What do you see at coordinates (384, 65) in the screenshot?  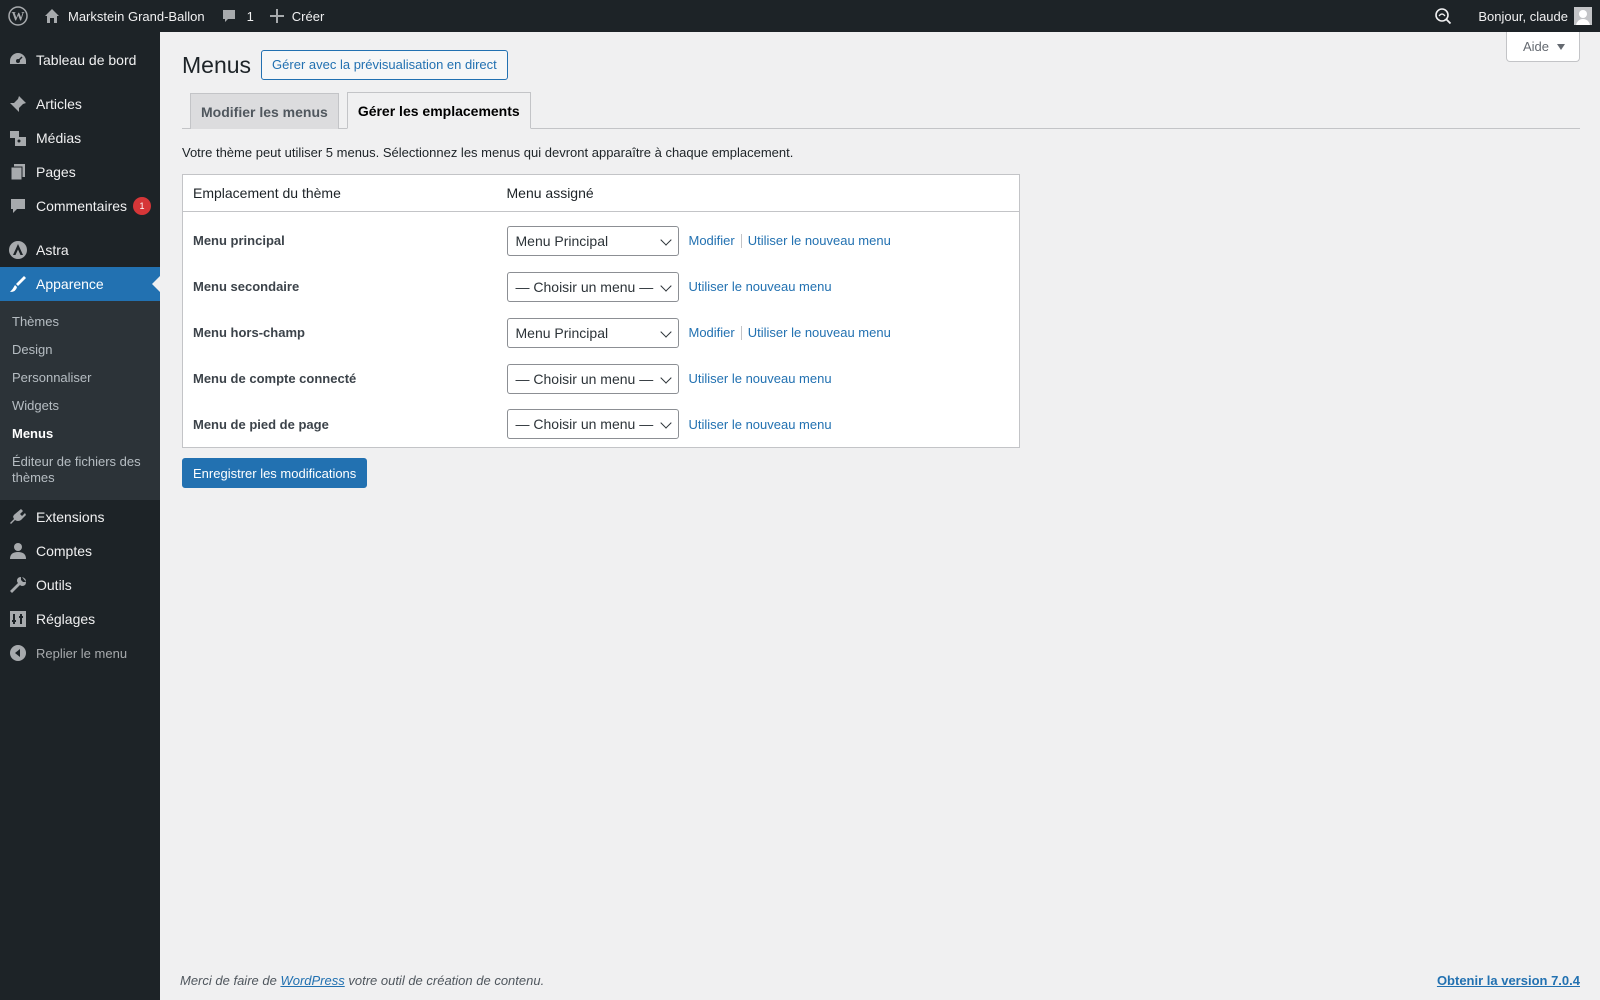 I see `live-preview-button: Gérer avec la prévisualisation en direct` at bounding box center [384, 65].